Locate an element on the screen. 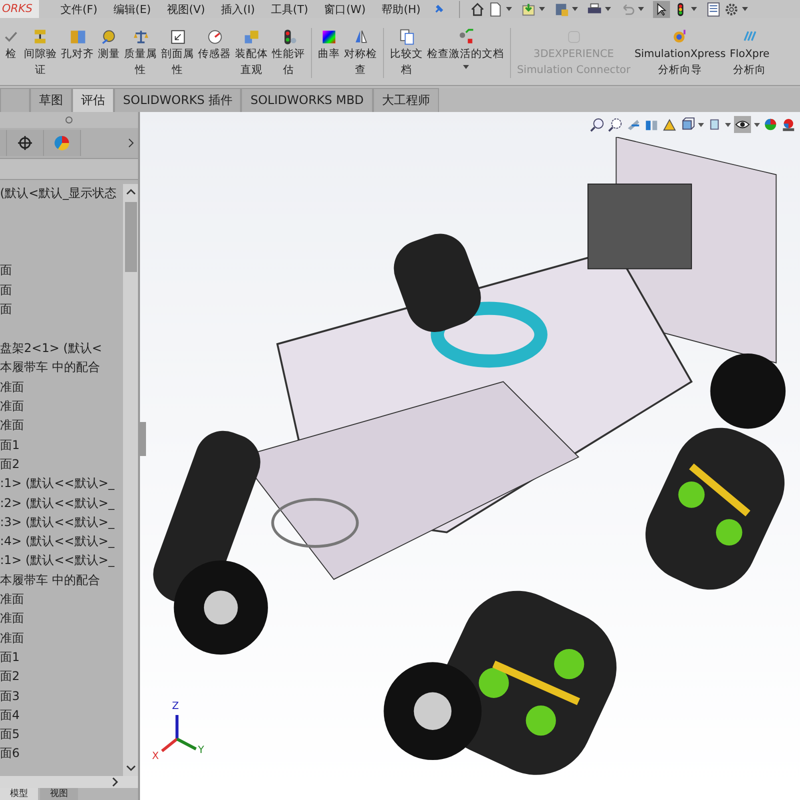 This screenshot has height=800, width=800. ribbon-button: 质量属 性 is located at coordinates (140, 53).